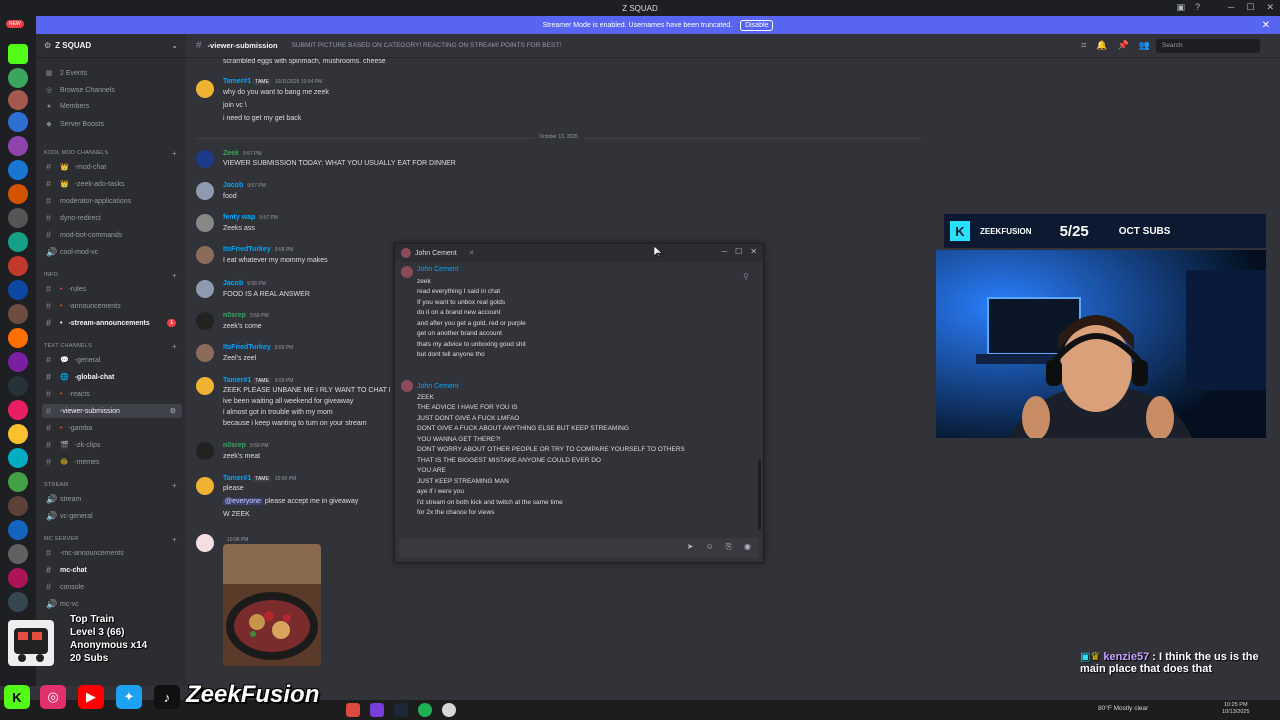  Describe the element at coordinates (258, 347) in the screenshot. I see `message-author: ItsFriedTurkey 9:59 PM` at that location.